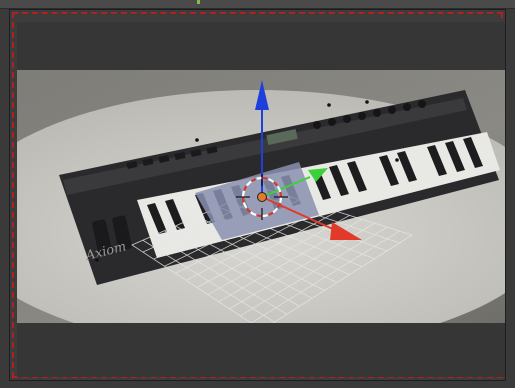 Image resolution: width=515 pixels, height=388 pixels. What do you see at coordinates (346, 231) in the screenshot?
I see `x-axis-arrow` at bounding box center [346, 231].